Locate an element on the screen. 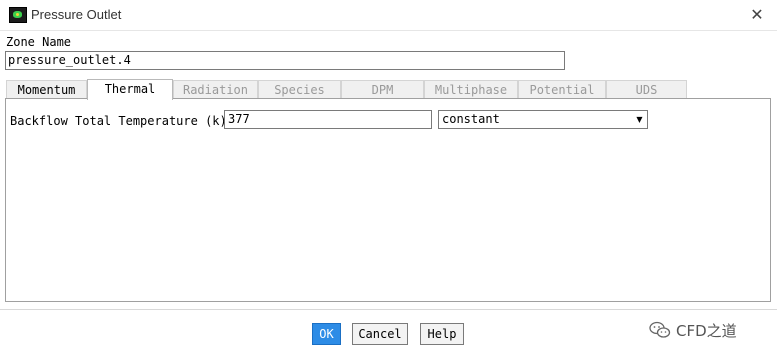  dropdown-selected-value: constant is located at coordinates (471, 119).